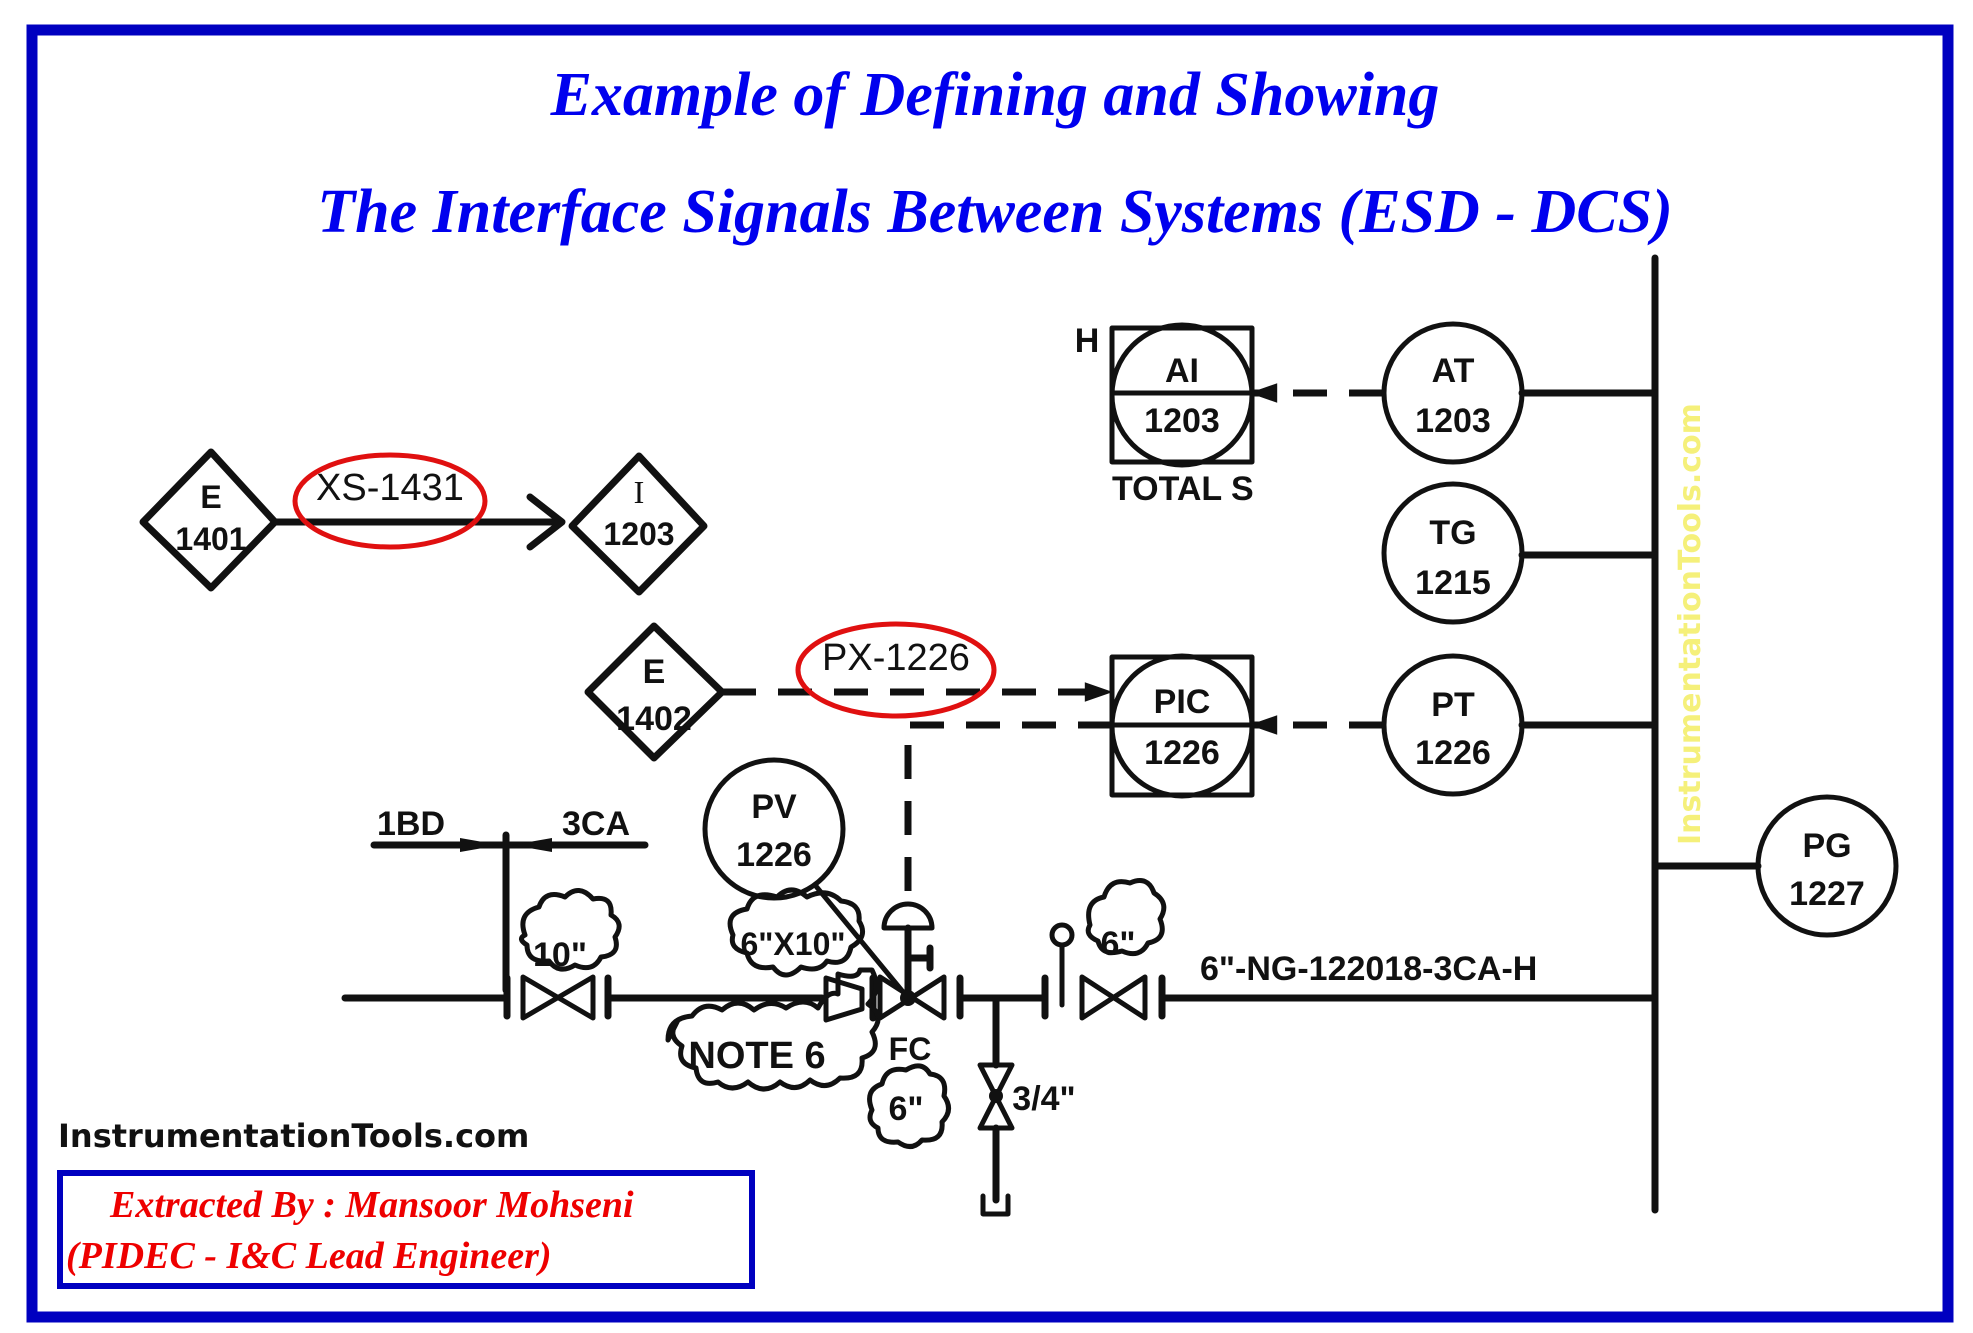  What do you see at coordinates (1087, 341) in the screenshot?
I see `alarm-high-label: H` at bounding box center [1087, 341].